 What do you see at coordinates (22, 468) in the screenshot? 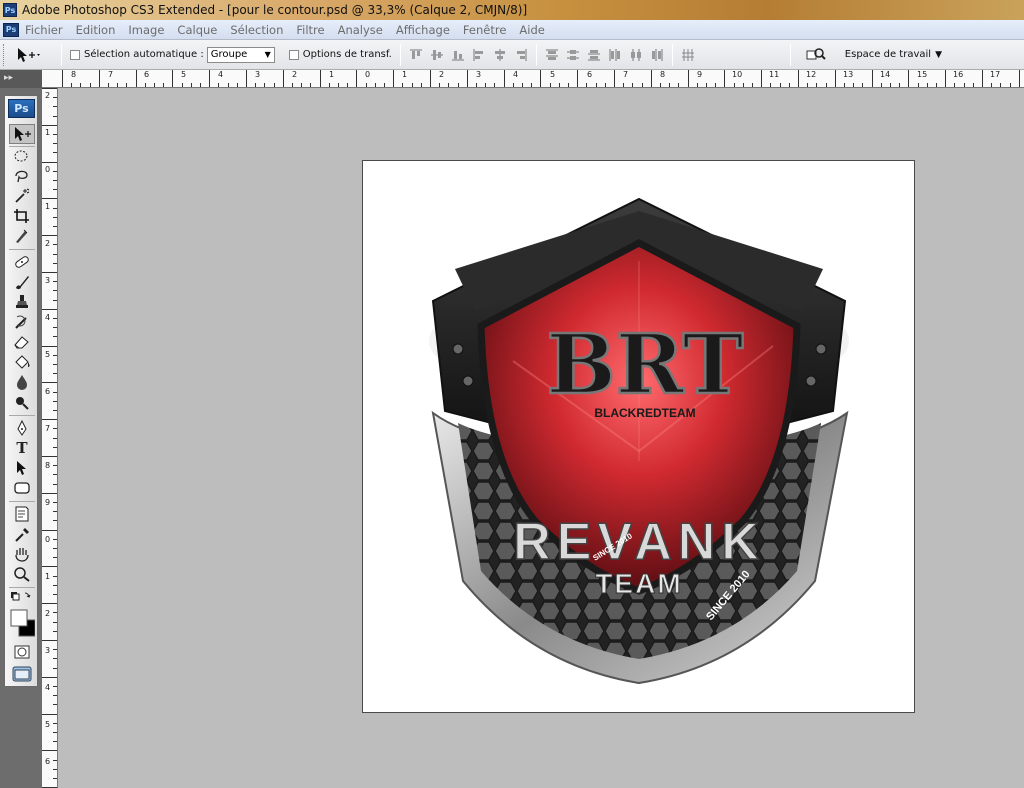
I see `path-selection-tool-icon` at bounding box center [22, 468].